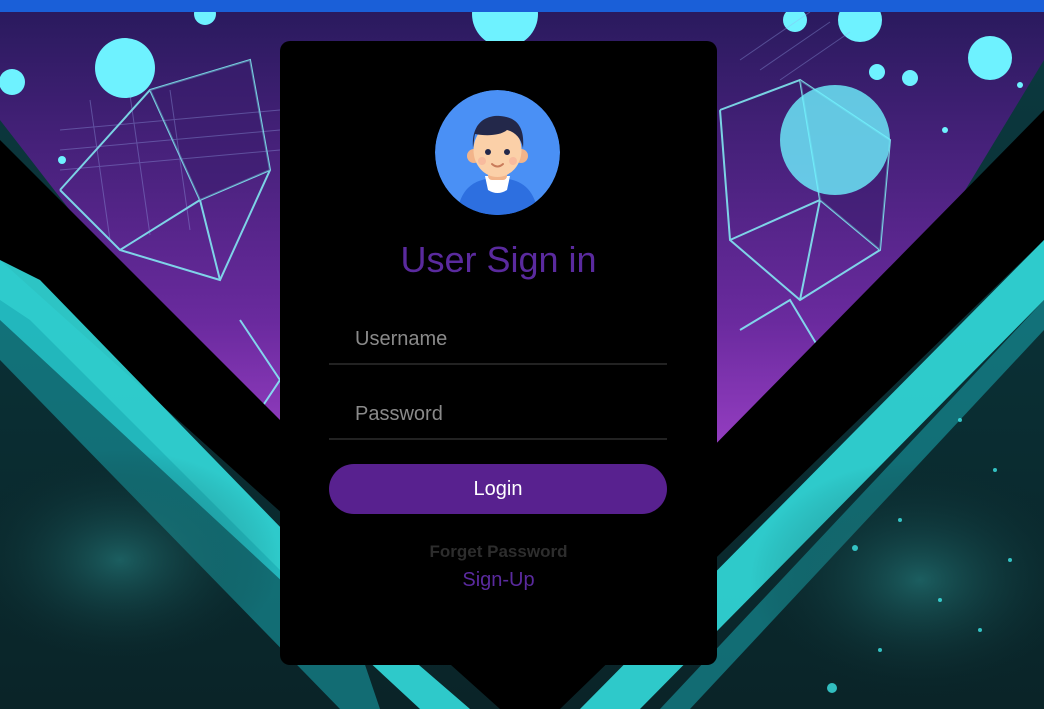 The height and width of the screenshot is (709, 1044). I want to click on forget-password-link: Forget Password, so click(498, 552).